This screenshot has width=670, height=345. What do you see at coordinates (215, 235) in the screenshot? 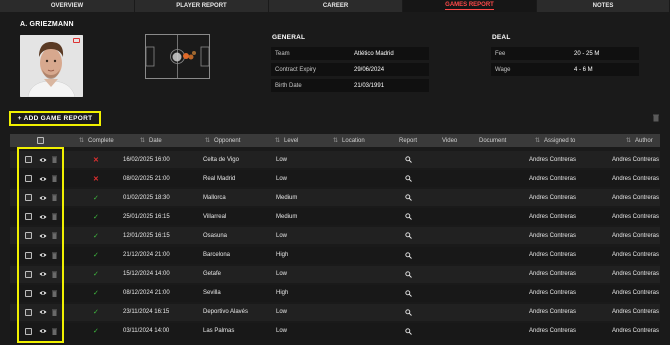
I see `row-opponent: Osasuna` at bounding box center [215, 235].